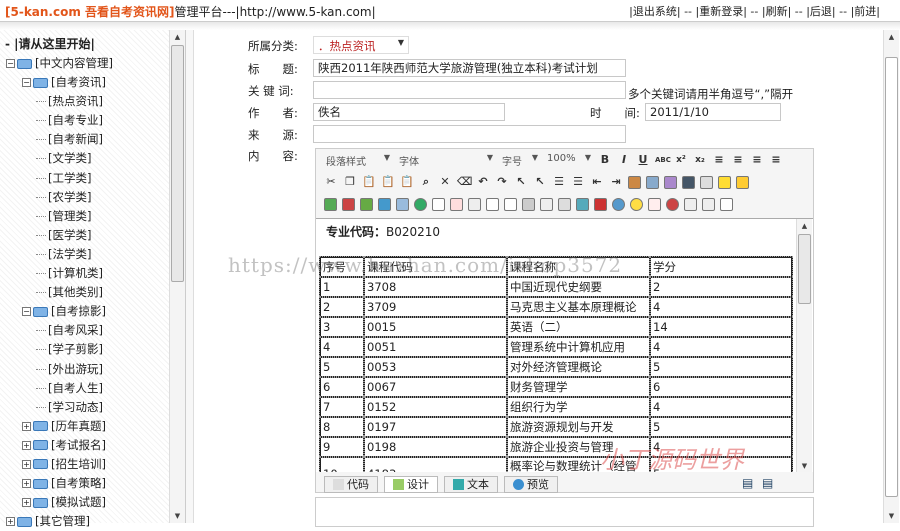 The width and height of the screenshot is (900, 531). What do you see at coordinates (409, 112) in the screenshot?
I see `author-input: 佚名` at bounding box center [409, 112].